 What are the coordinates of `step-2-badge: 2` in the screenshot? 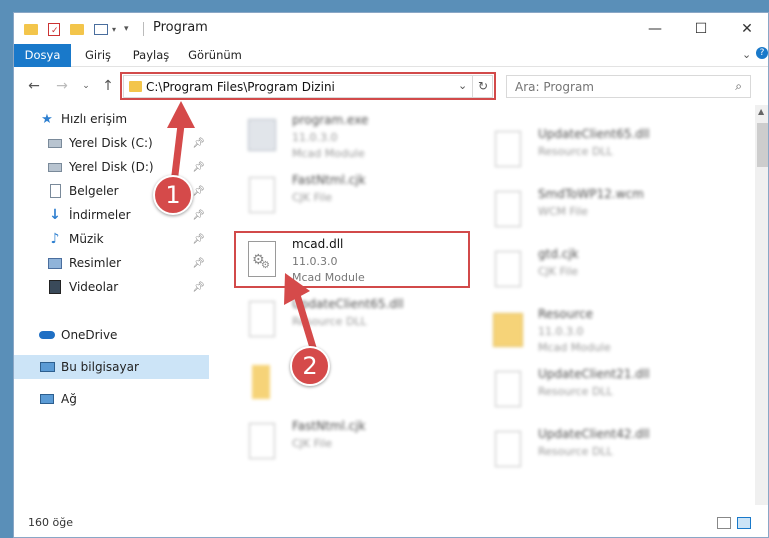 It's located at (310, 366).